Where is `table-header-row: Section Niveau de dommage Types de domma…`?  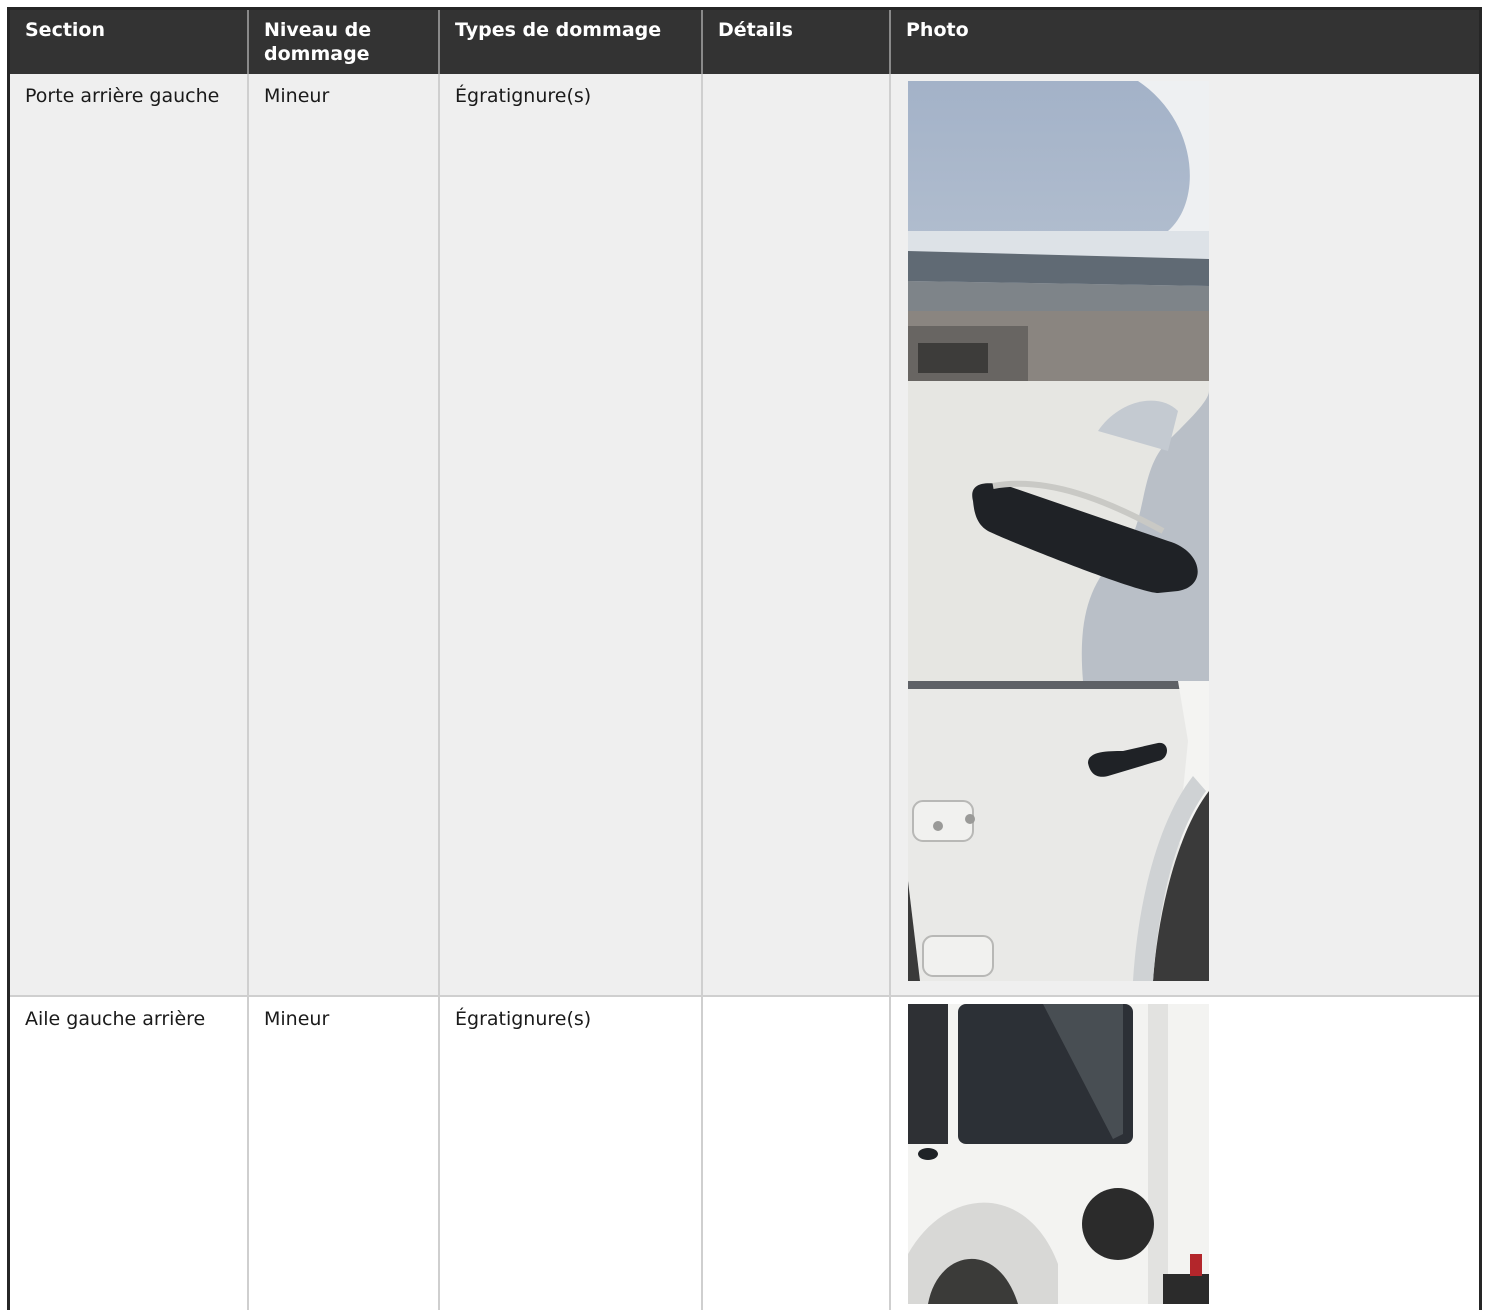
table-header-row: Section Niveau de dommage Types de domma… is located at coordinates (744, 42).